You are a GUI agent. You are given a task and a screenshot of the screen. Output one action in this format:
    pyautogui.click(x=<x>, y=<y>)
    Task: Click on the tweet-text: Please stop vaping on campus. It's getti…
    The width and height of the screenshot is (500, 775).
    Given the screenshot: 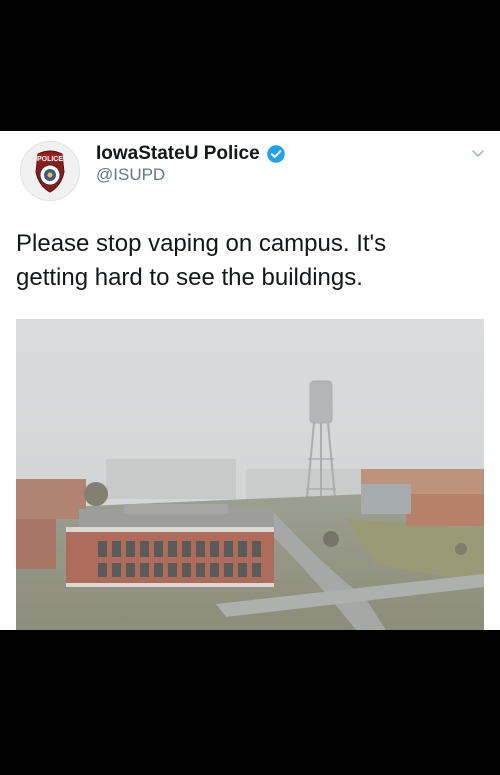 What is the action you would take?
    pyautogui.click(x=251, y=261)
    